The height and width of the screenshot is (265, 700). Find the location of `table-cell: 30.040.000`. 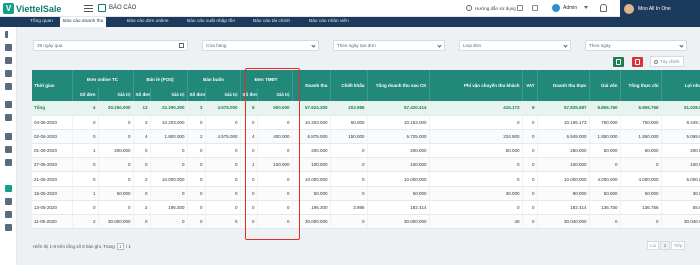

table-cell: 30.040.000 is located at coordinates (563, 222).